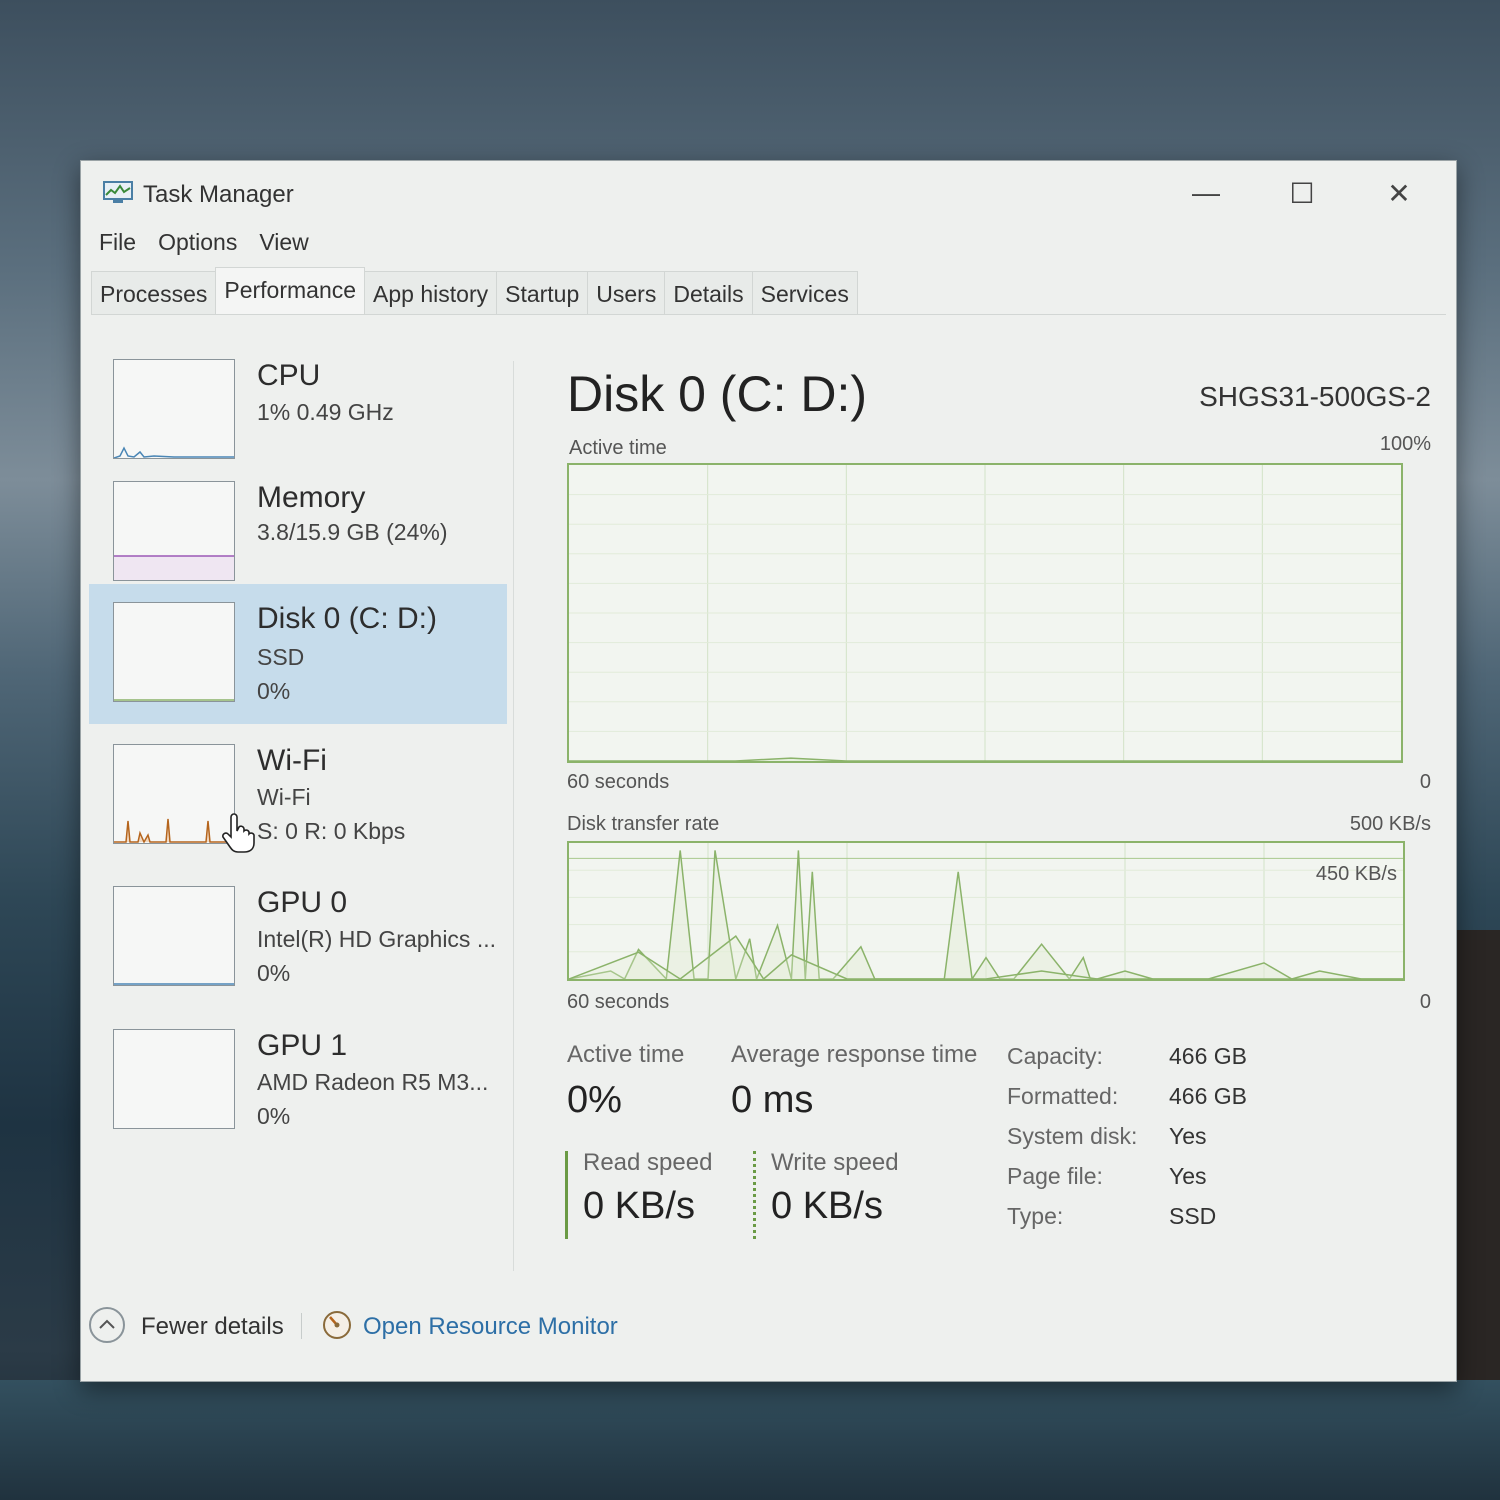 The width and height of the screenshot is (1500, 1500). I want to click on title-bar: Task Manager — ☐ ✕, so click(768, 191).